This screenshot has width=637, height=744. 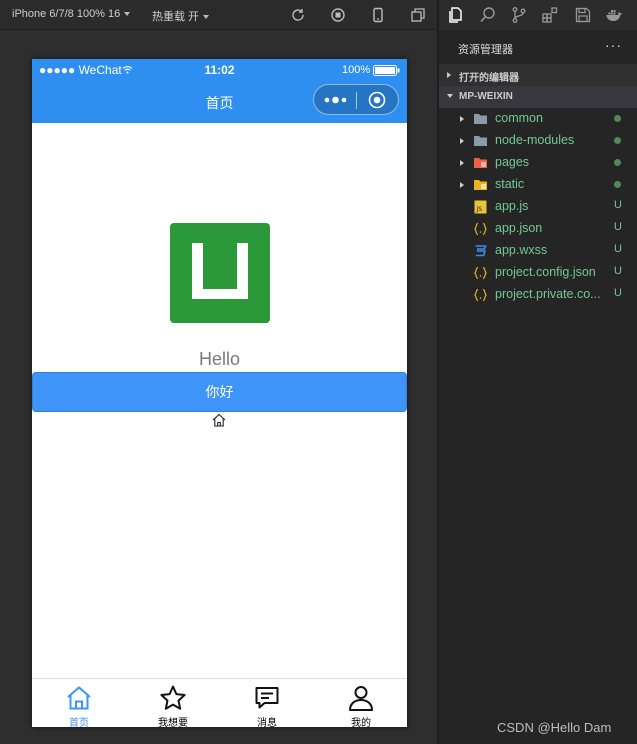 I want to click on tree-item-common: common, so click(x=538, y=119).